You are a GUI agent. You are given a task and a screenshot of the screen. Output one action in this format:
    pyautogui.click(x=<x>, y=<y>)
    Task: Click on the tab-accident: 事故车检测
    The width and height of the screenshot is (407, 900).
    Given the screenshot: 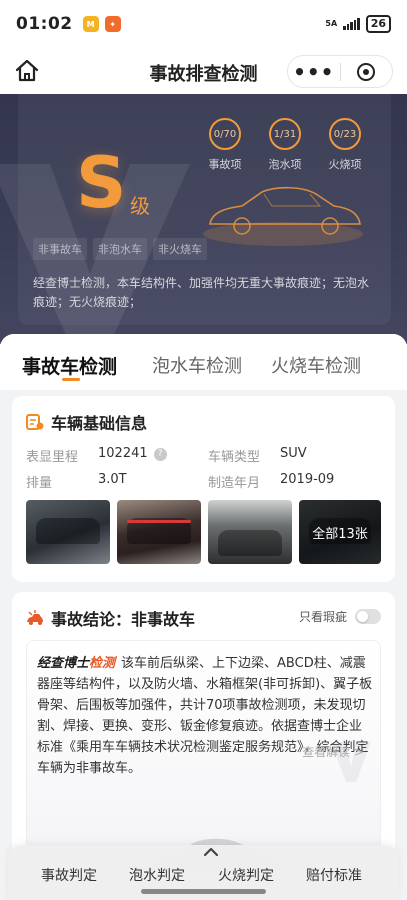 What is the action you would take?
    pyautogui.click(x=69, y=365)
    